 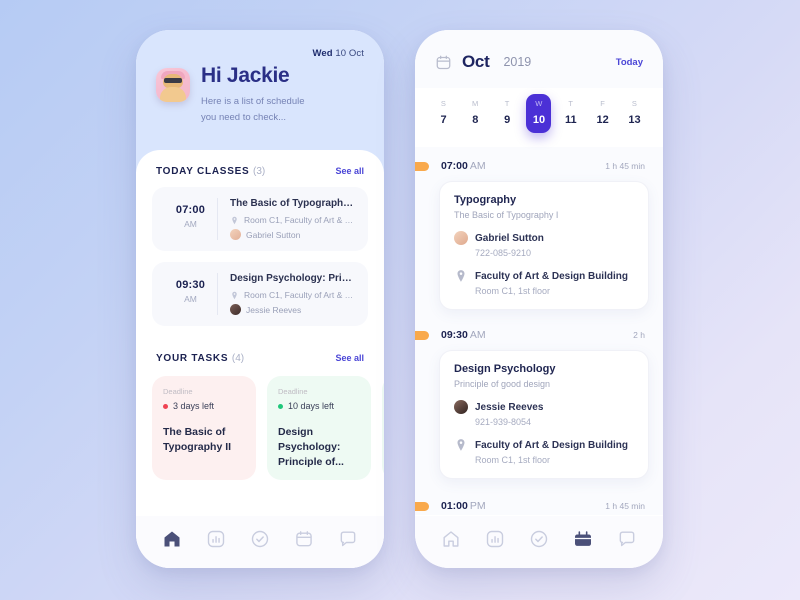 I want to click on page-title: Hi Jackie, so click(x=245, y=75).